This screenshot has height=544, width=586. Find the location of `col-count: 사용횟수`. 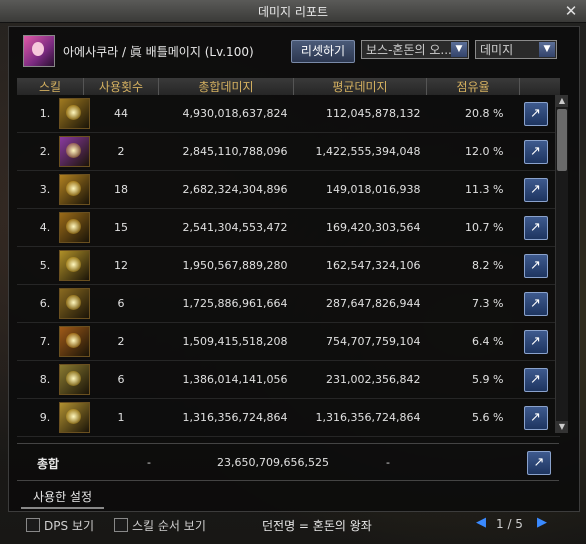

col-count: 사용횟수 is located at coordinates (121, 86).